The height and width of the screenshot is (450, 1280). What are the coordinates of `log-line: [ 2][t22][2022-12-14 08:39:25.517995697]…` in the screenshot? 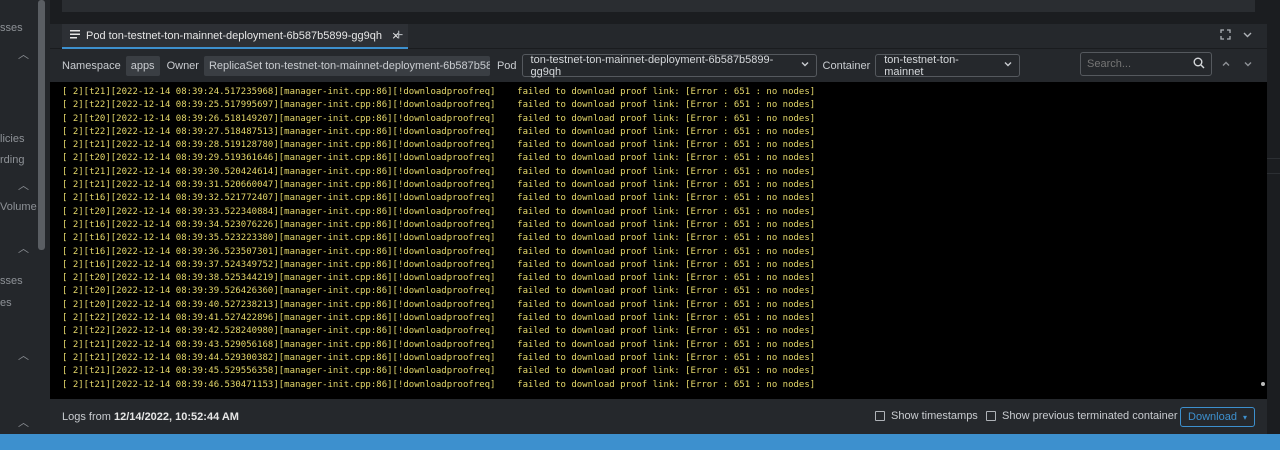 It's located at (439, 105).